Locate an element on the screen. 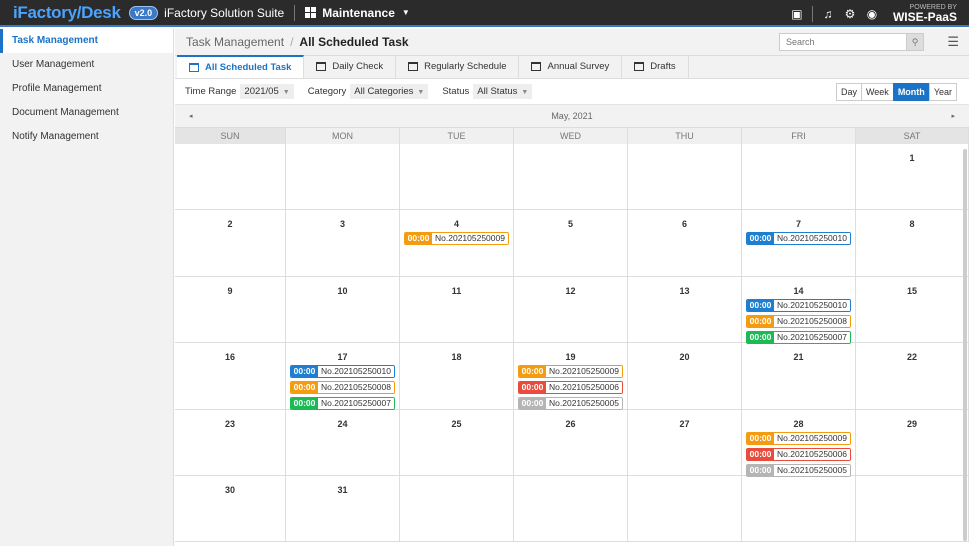 This screenshot has width=969, height=546. calendar-day-cell: 1 is located at coordinates (912, 176).